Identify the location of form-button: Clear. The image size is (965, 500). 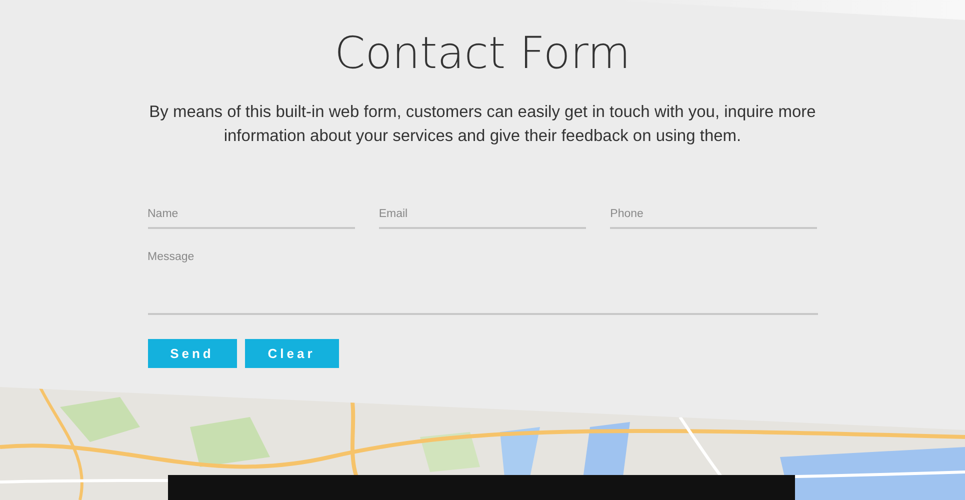
(291, 353).